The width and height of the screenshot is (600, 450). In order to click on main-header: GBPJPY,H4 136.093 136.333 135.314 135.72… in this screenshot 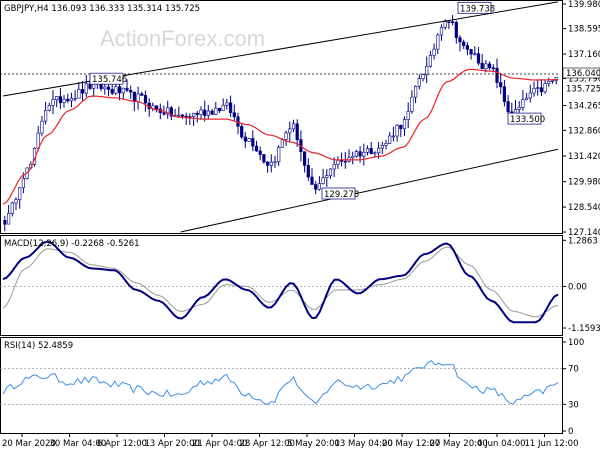, I will do `click(102, 9)`.